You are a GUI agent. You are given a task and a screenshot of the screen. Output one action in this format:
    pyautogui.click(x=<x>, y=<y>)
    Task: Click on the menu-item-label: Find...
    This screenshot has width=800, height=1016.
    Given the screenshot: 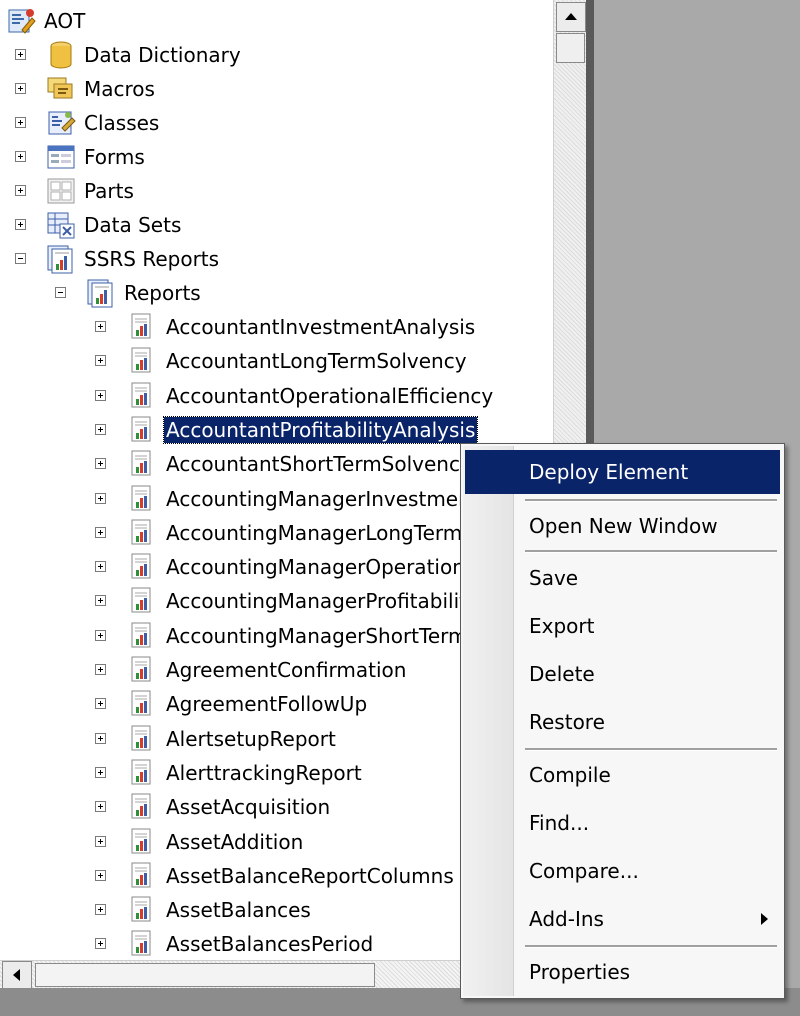 What is the action you would take?
    pyautogui.click(x=559, y=823)
    